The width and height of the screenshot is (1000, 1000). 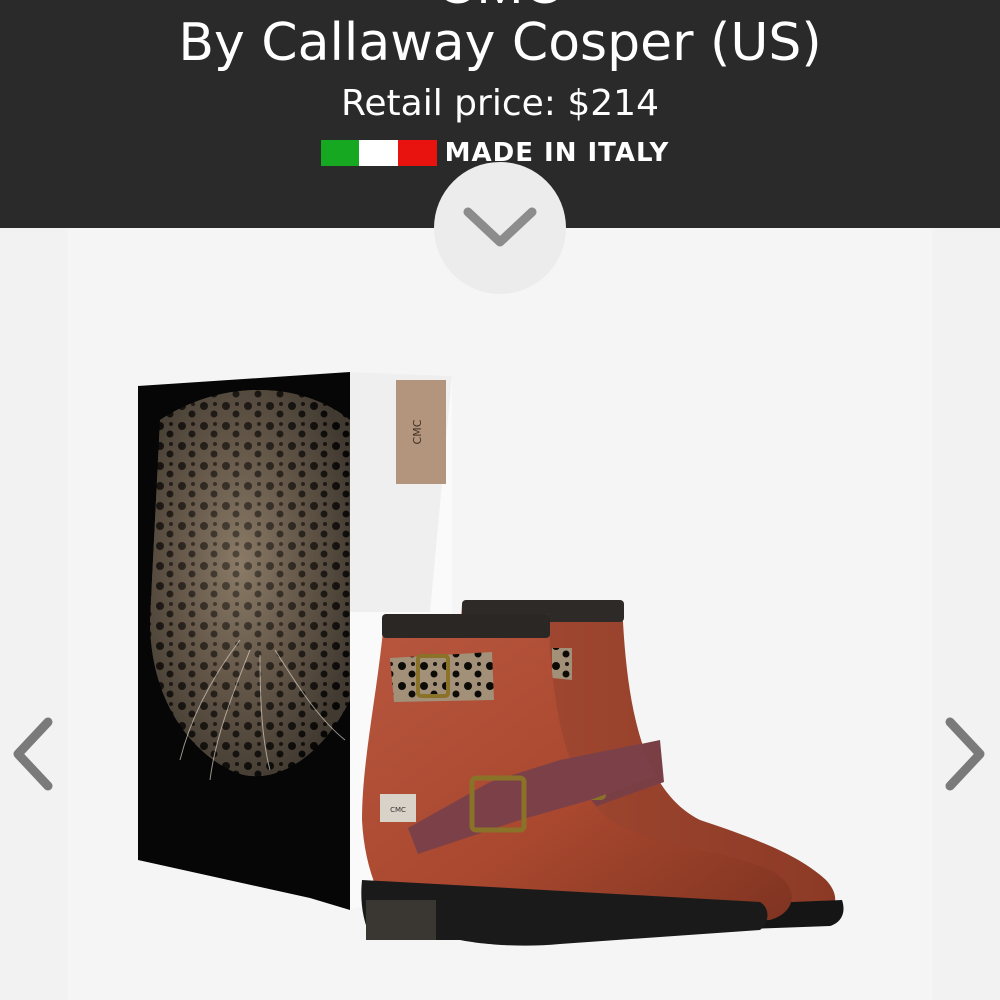 I want to click on chevron-left-icon, so click(x=33, y=754).